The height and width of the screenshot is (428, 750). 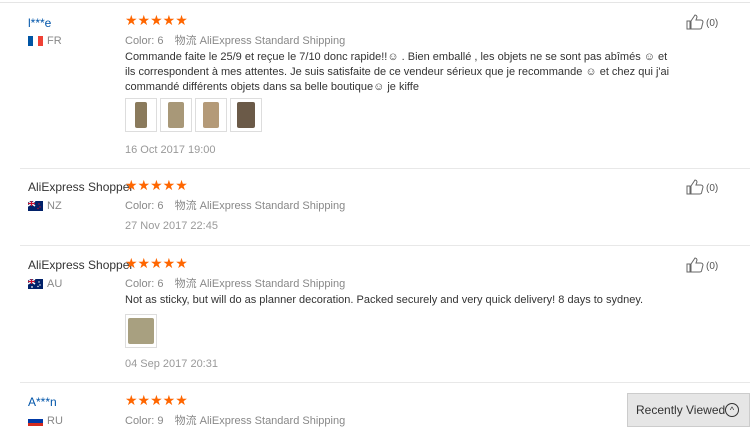 I want to click on order-info: Color: 9 物流 AliExpress Standard Shipping, so click(x=235, y=420).